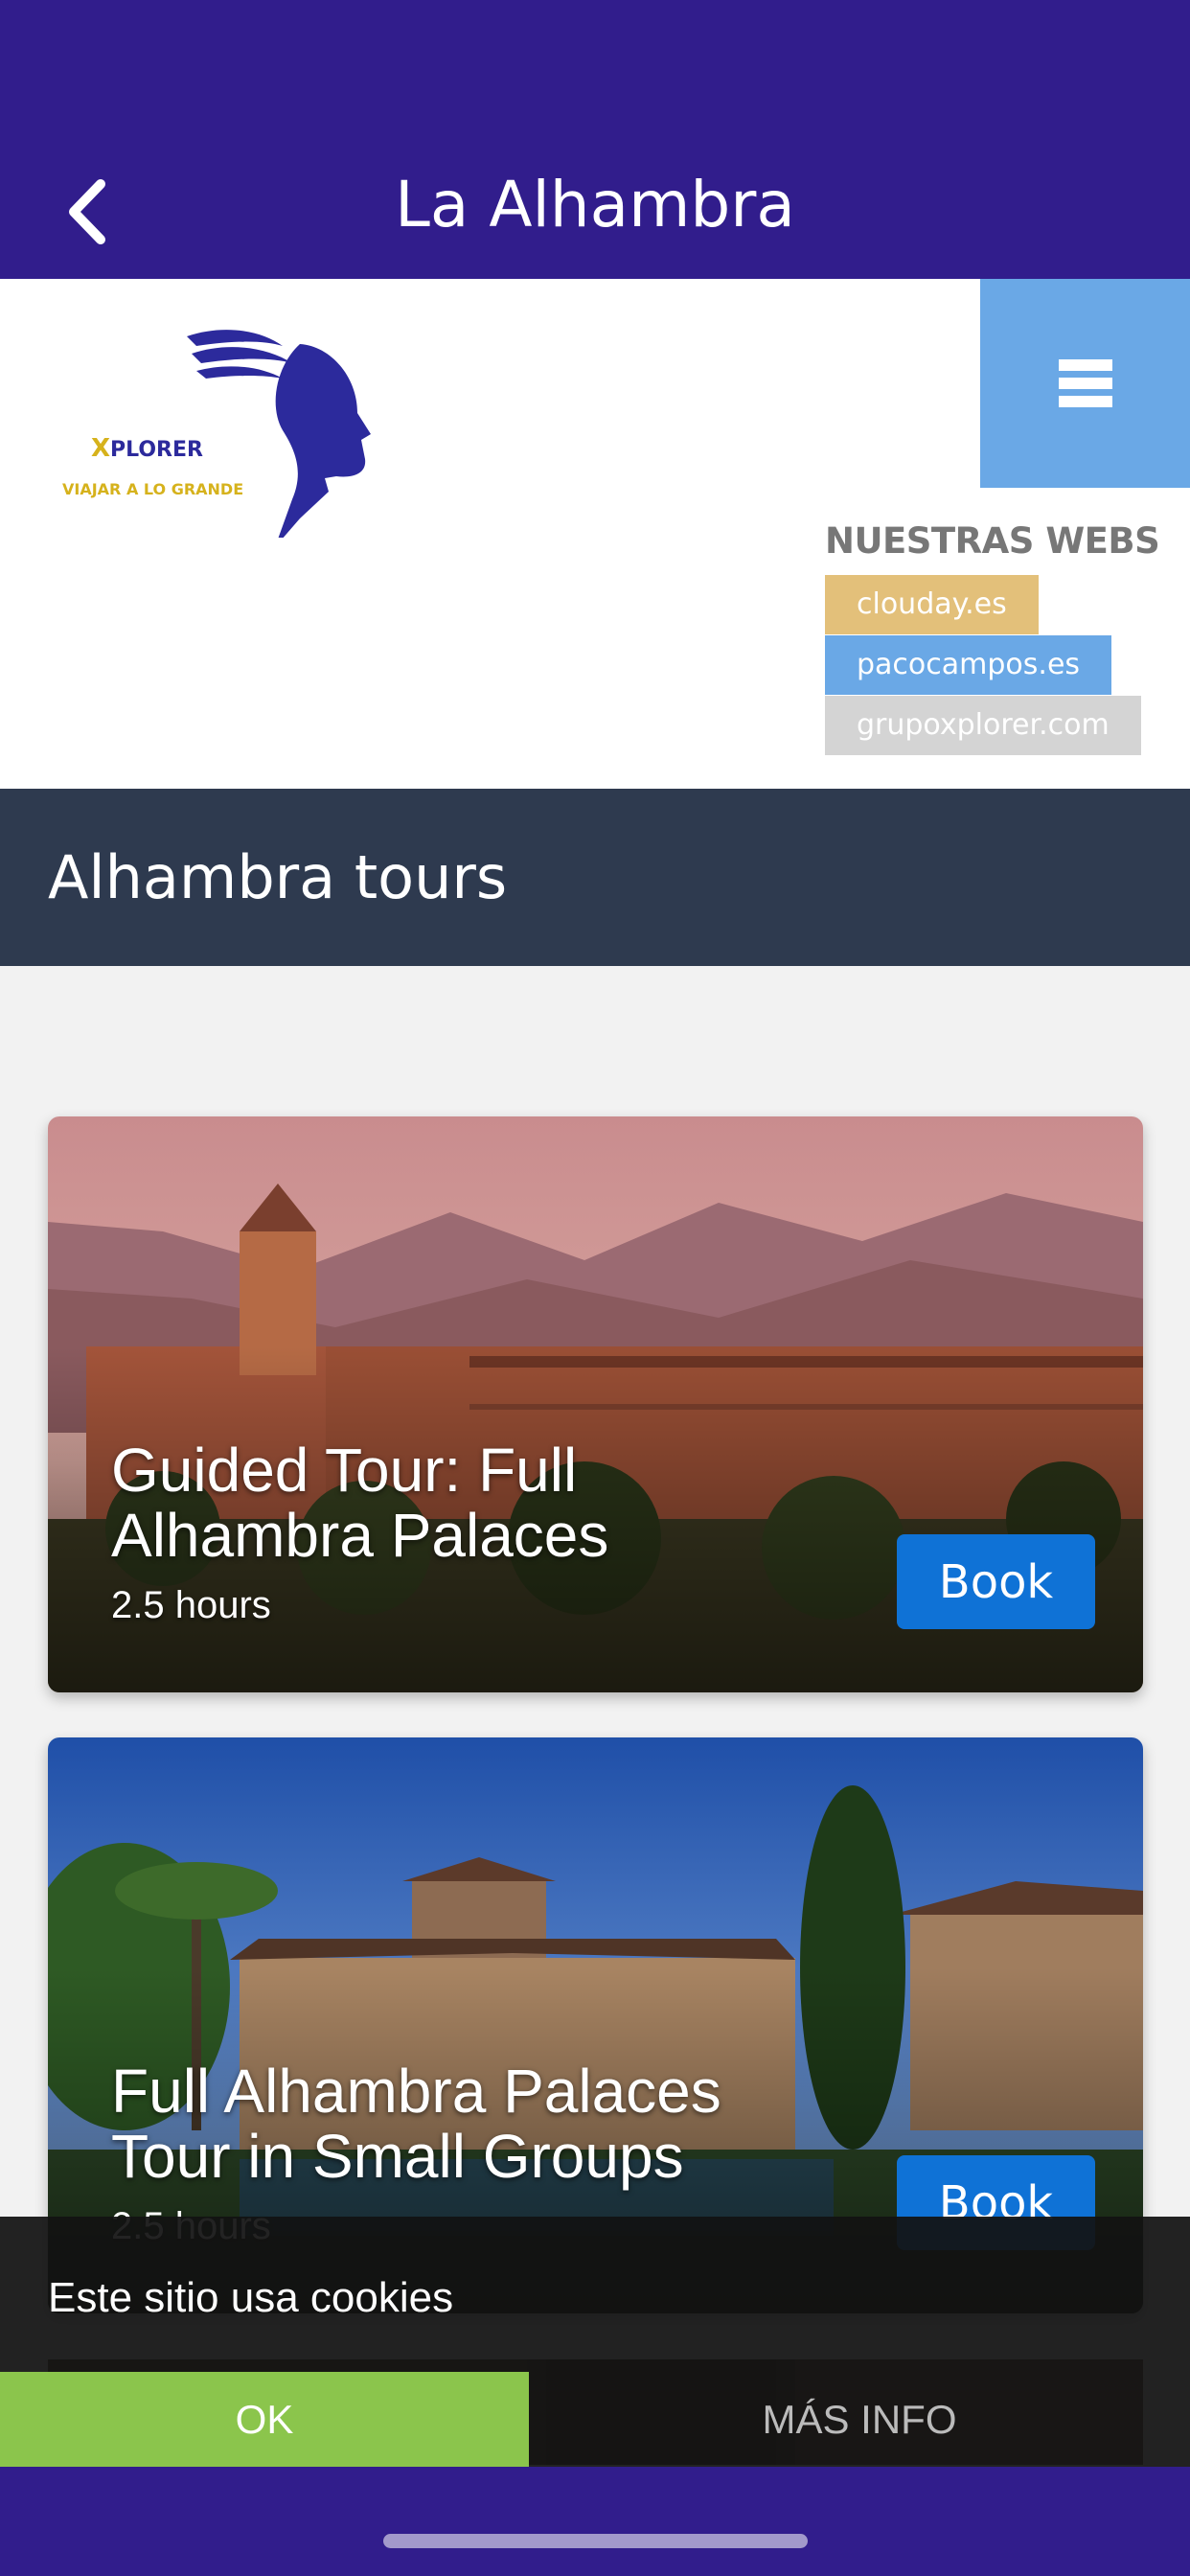  Describe the element at coordinates (996, 1581) in the screenshot. I see `book-button: Book` at that location.